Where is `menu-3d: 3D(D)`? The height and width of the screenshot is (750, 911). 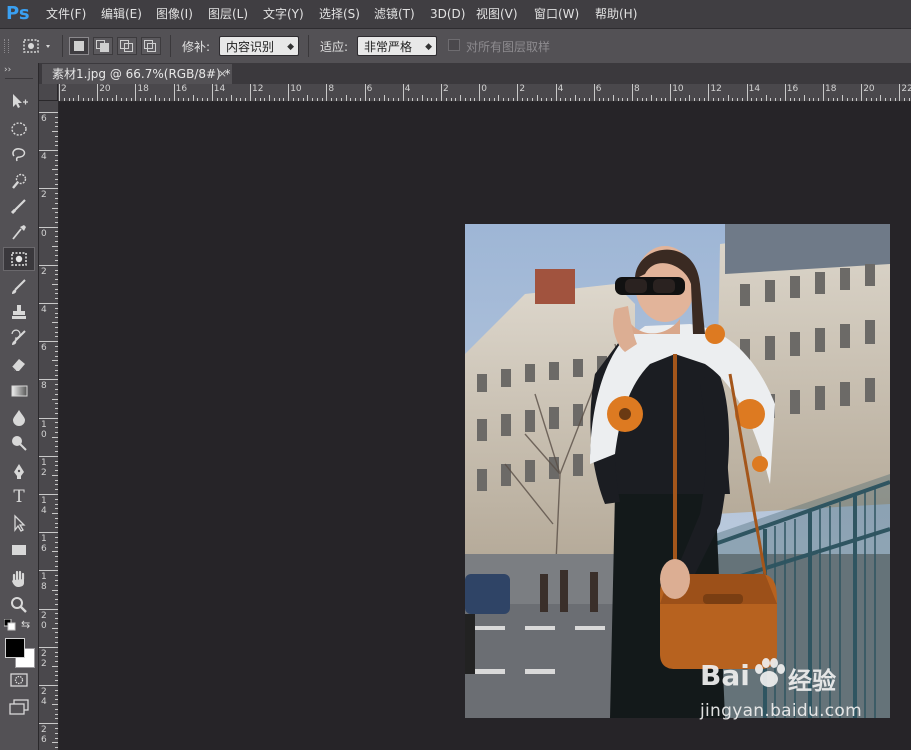
menu-3d: 3D(D) is located at coordinates (447, 14).